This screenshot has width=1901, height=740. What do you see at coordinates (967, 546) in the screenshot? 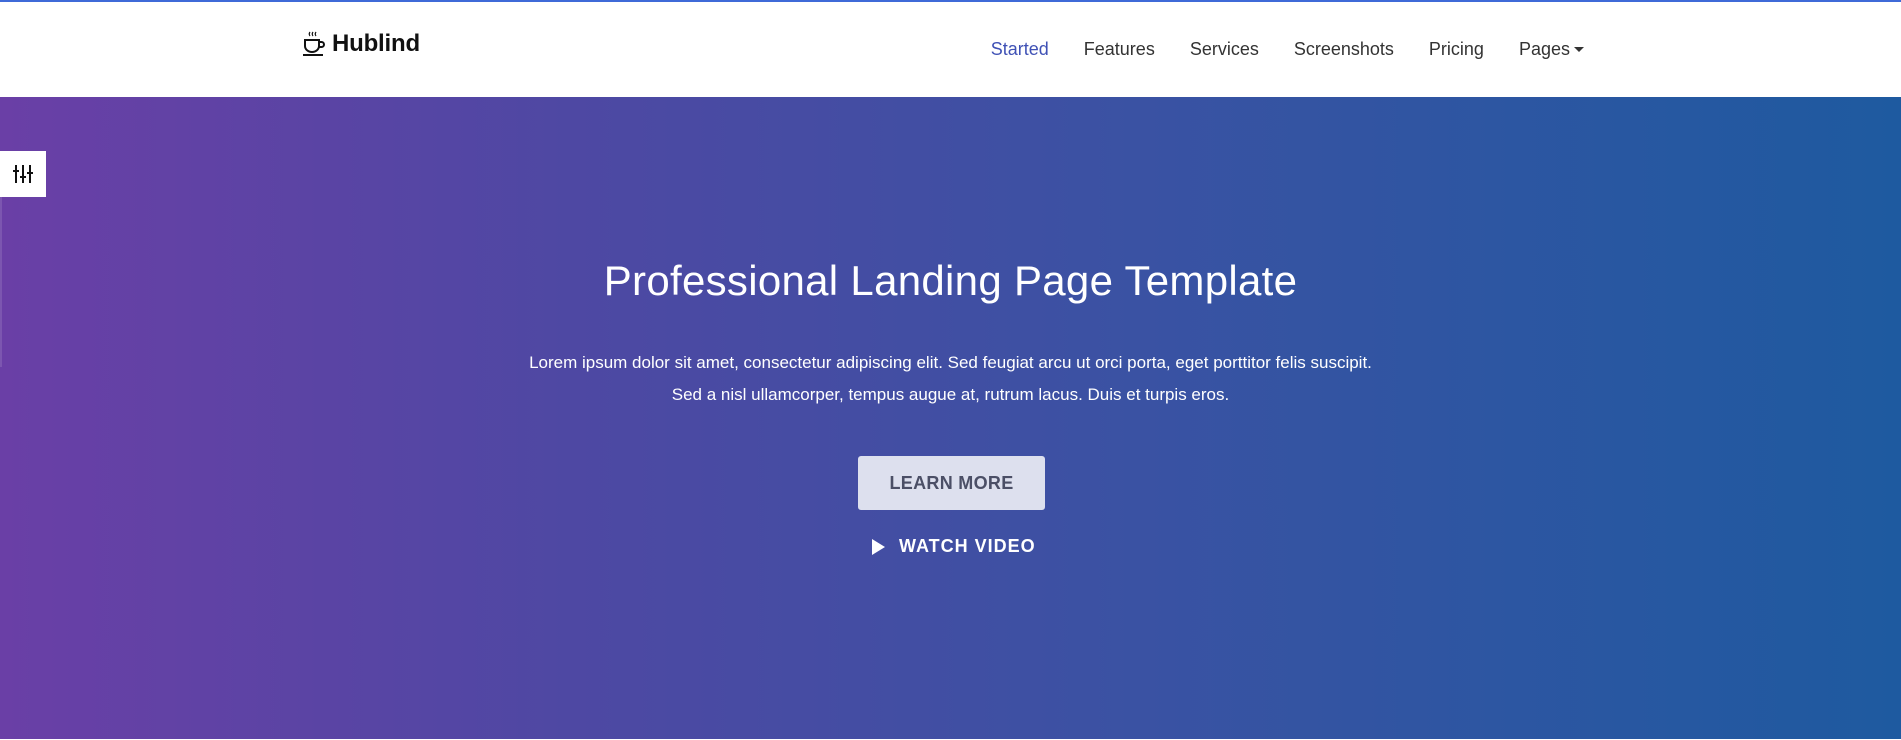
I see `watch-video-label: WATCH VIDEO` at bounding box center [967, 546].